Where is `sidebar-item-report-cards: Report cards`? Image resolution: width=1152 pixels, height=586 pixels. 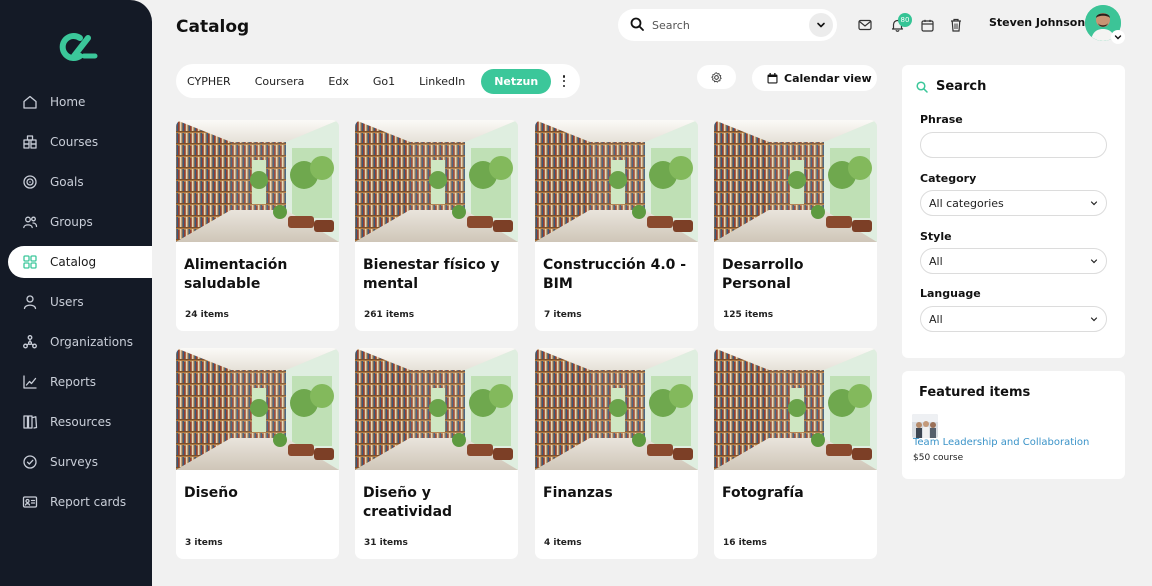 sidebar-item-report-cards: Report cards is located at coordinates (80, 502).